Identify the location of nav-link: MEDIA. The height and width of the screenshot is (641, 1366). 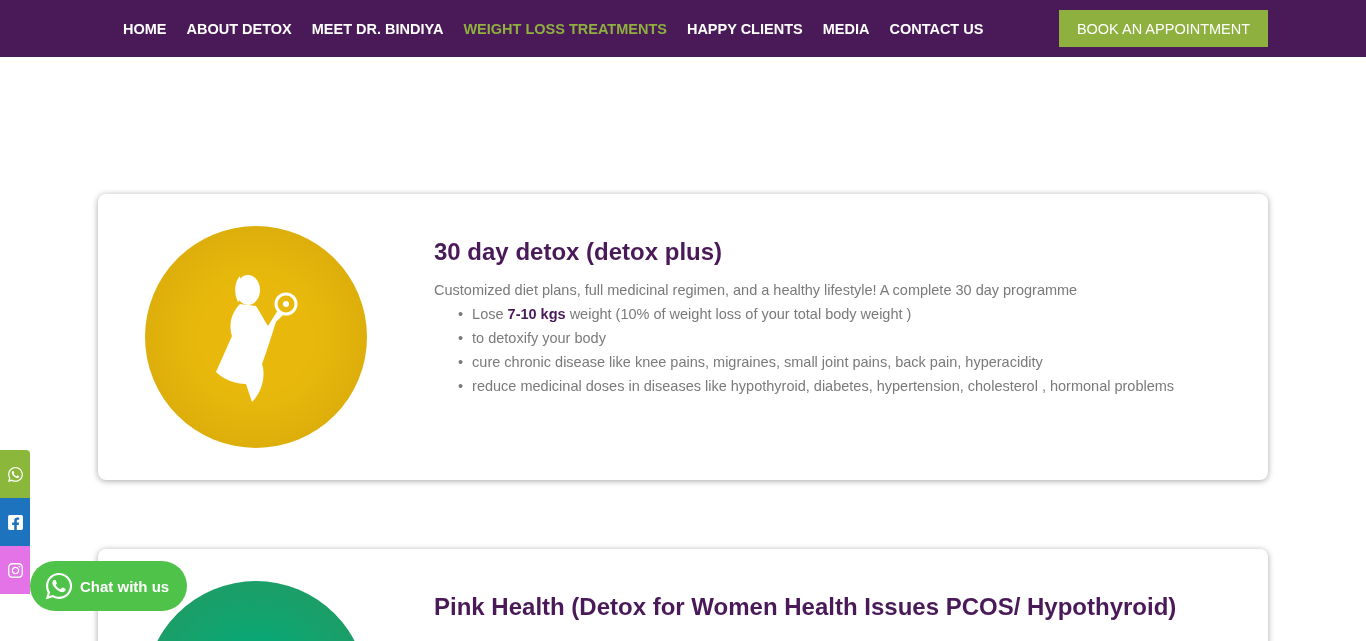
(846, 28).